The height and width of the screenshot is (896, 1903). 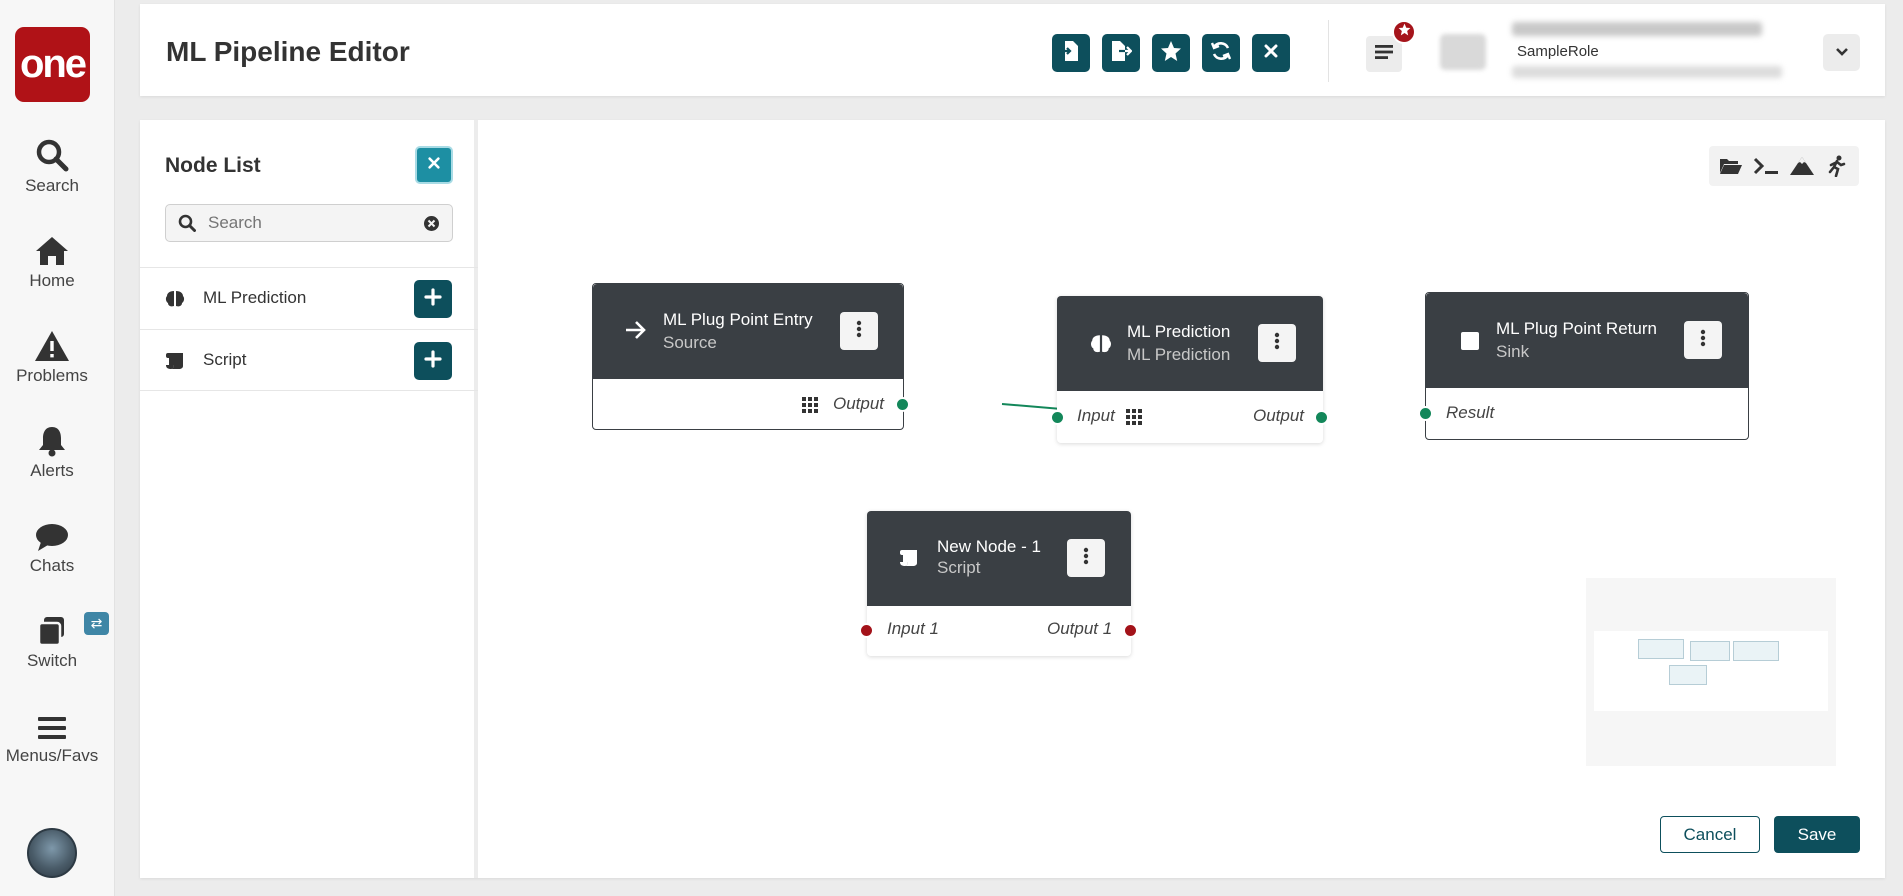 I want to click on node-header: ML Prediction ML Prediction, so click(x=1190, y=343).